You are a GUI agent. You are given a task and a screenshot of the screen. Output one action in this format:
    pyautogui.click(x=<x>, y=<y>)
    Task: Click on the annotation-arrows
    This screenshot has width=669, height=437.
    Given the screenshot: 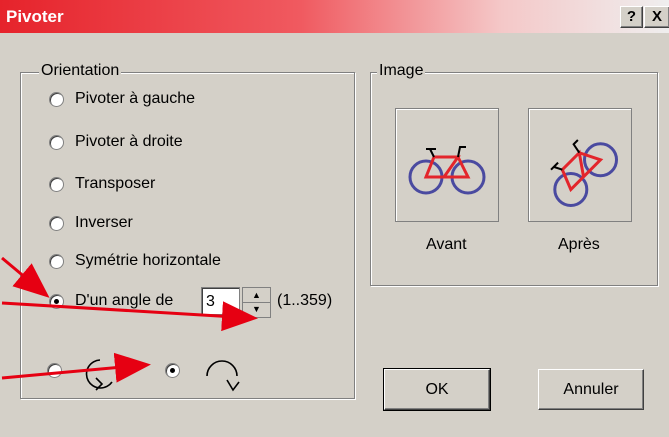 What is the action you would take?
    pyautogui.click(x=129, y=319)
    